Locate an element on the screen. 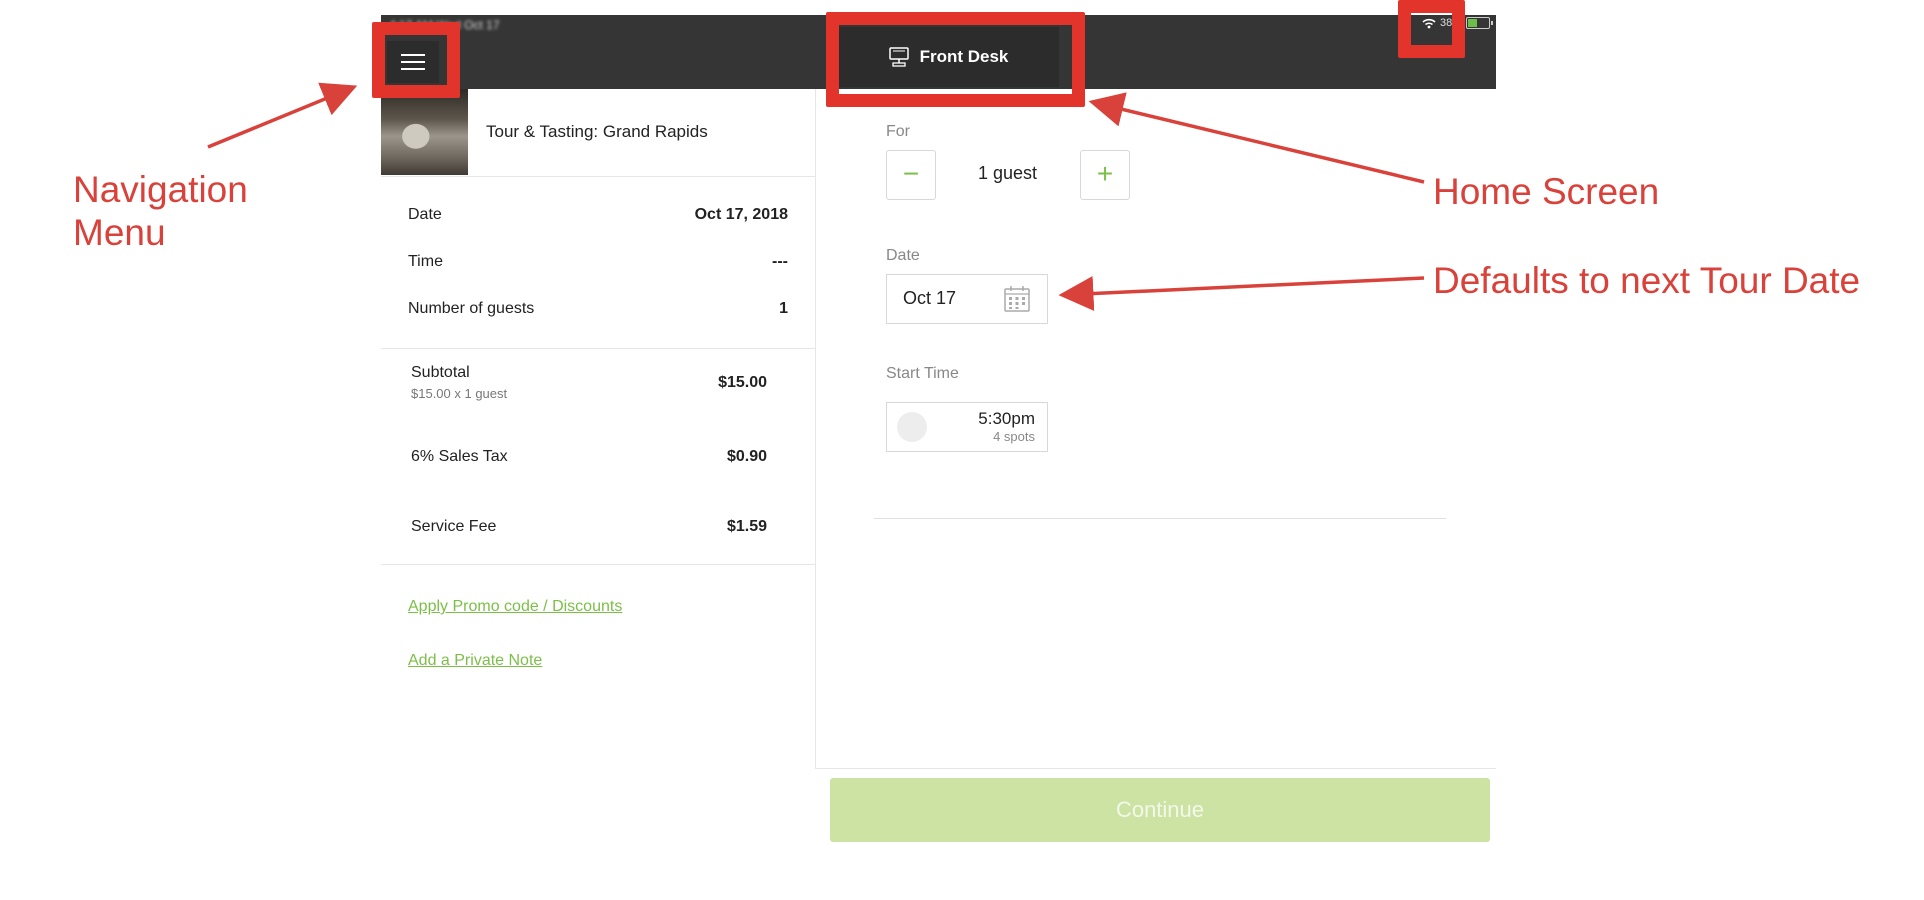 The height and width of the screenshot is (900, 1924). arrow-to-menu is located at coordinates (282, 115).